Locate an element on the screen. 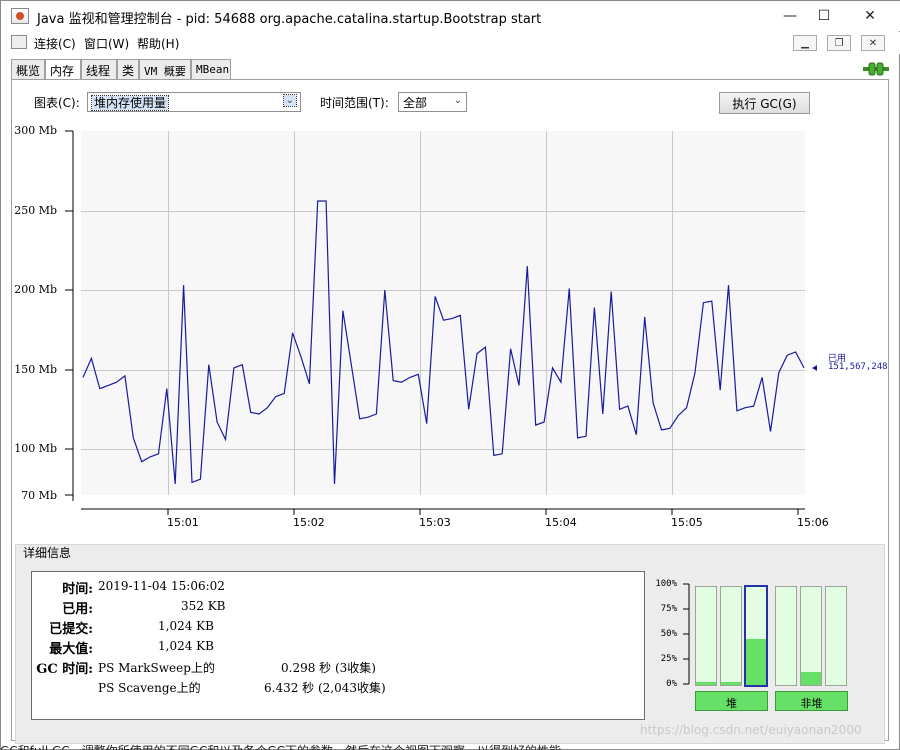 The image size is (900, 750). end-label-value: 151,567,248 is located at coordinates (858, 367).